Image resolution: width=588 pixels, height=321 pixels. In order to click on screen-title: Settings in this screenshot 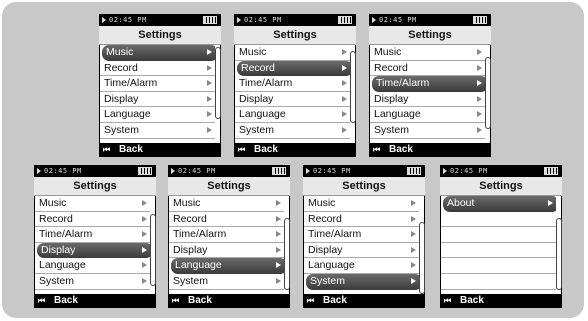, I will do `click(430, 35)`.